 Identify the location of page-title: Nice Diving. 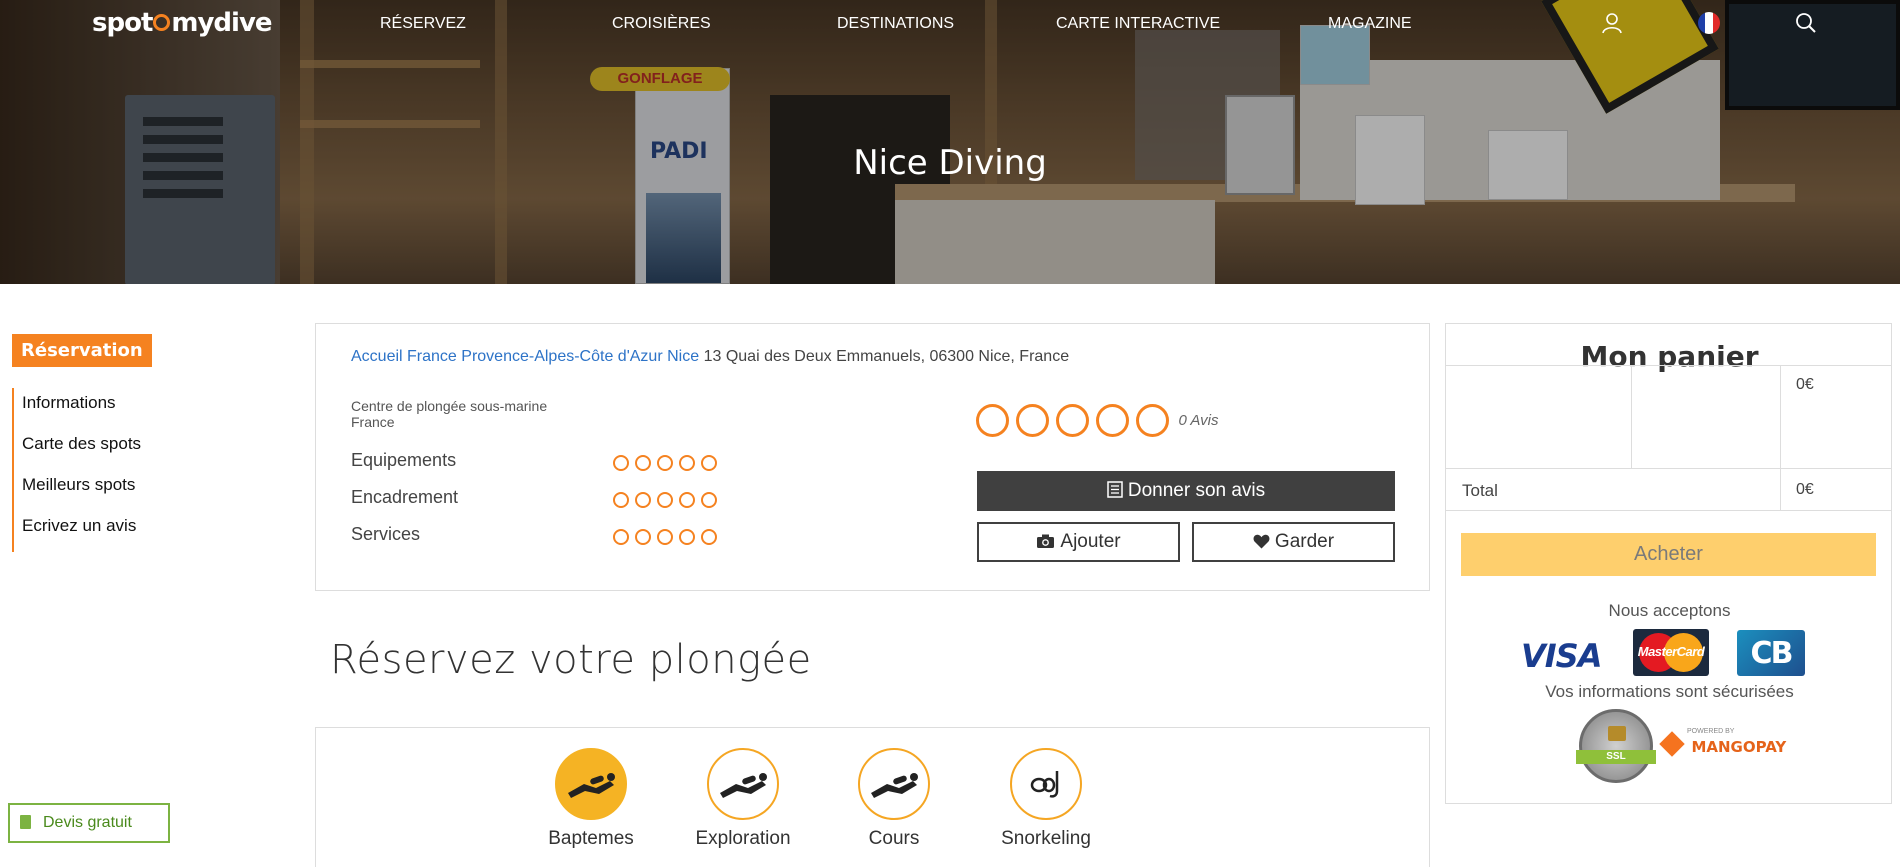
(950, 163).